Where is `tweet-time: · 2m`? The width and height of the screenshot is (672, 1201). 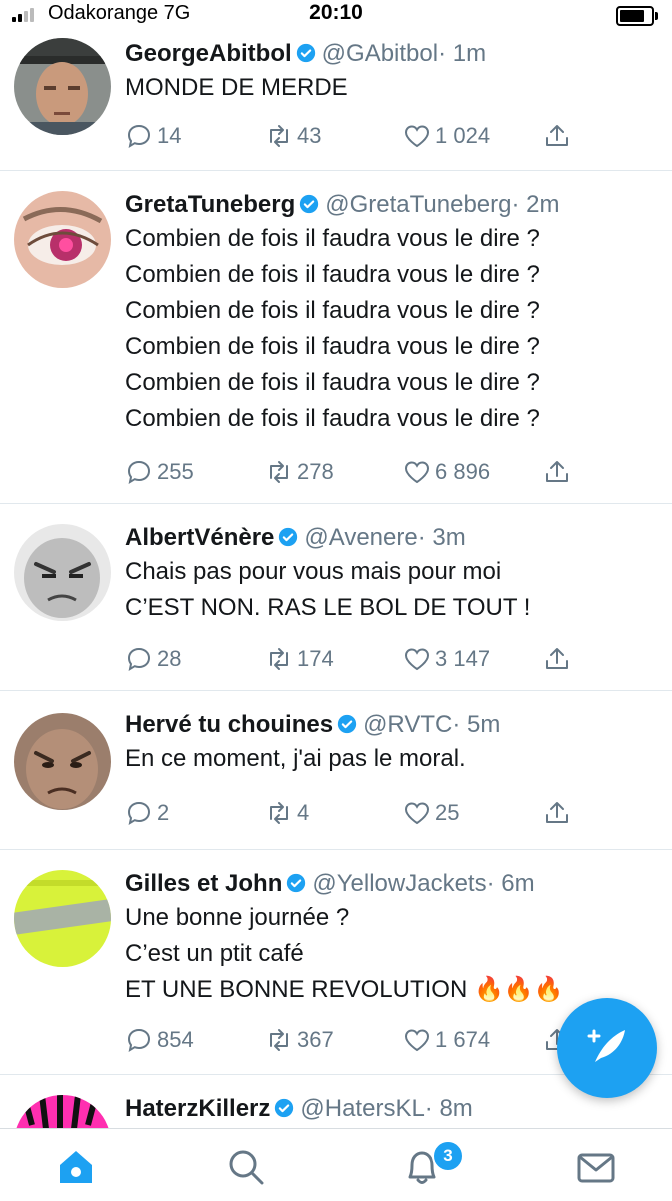
tweet-time: · 2m is located at coordinates (535, 204).